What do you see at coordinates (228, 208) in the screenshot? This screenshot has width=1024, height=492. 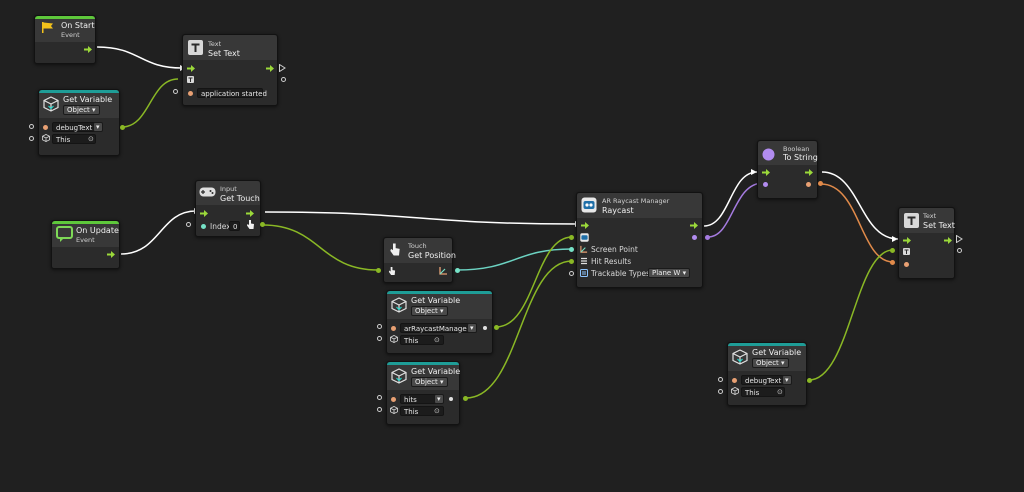 I see `node-get-touch: Input Get Touch Index 0` at bounding box center [228, 208].